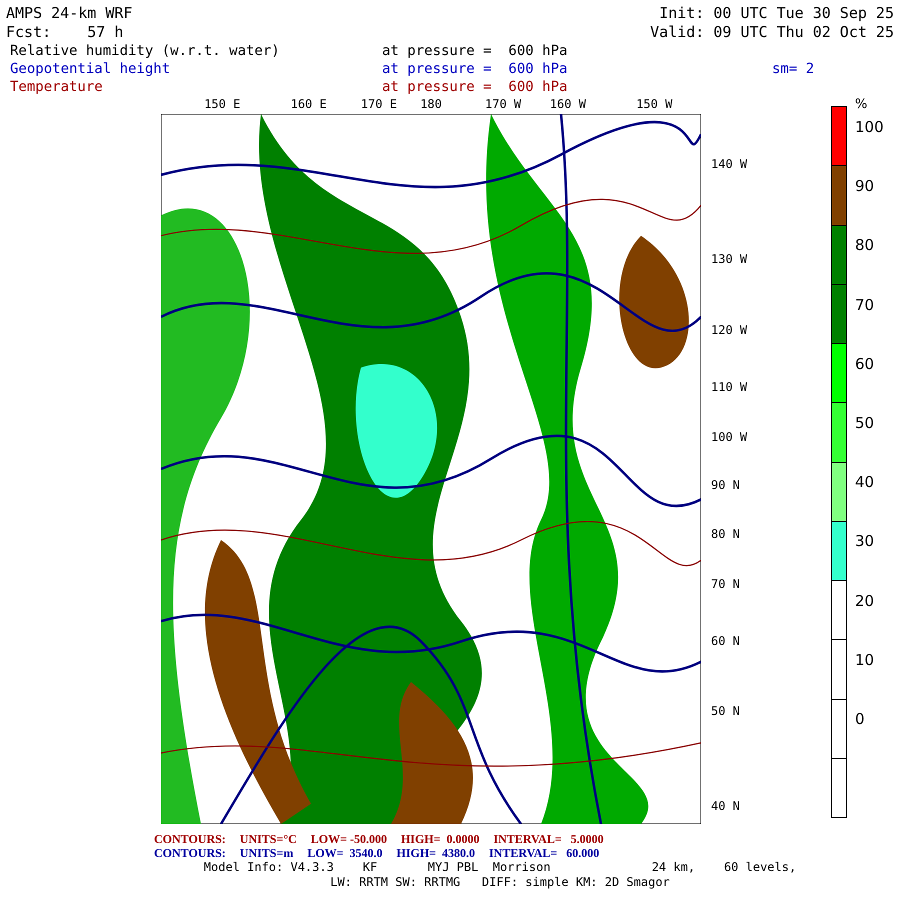  I want to click on colorbar-label: 40, so click(865, 484).